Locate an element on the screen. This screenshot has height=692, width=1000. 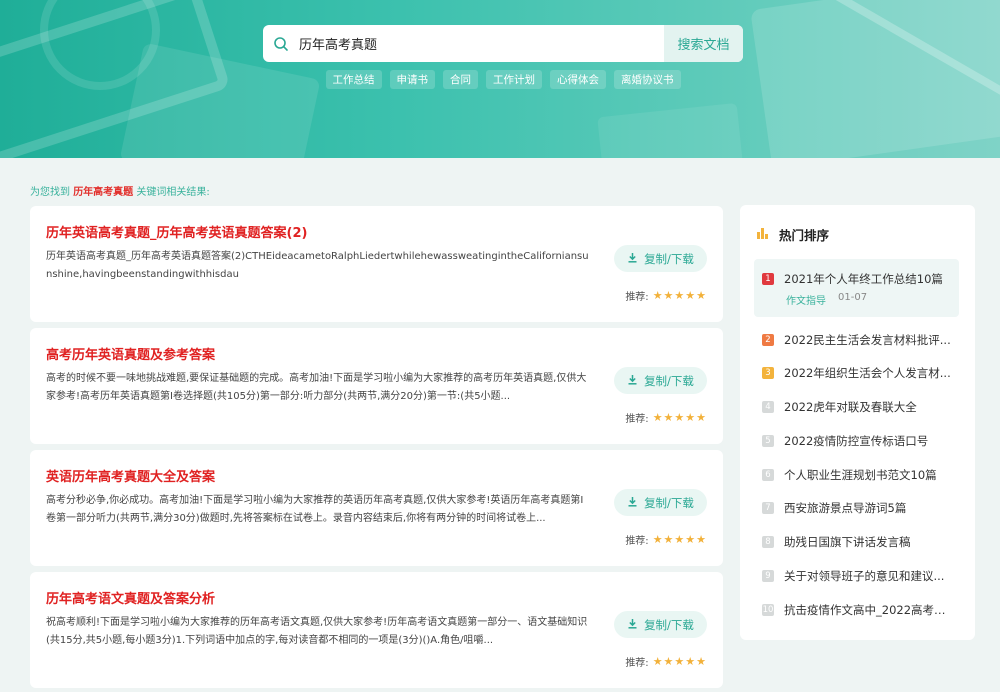
search-input is located at coordinates (481, 43).